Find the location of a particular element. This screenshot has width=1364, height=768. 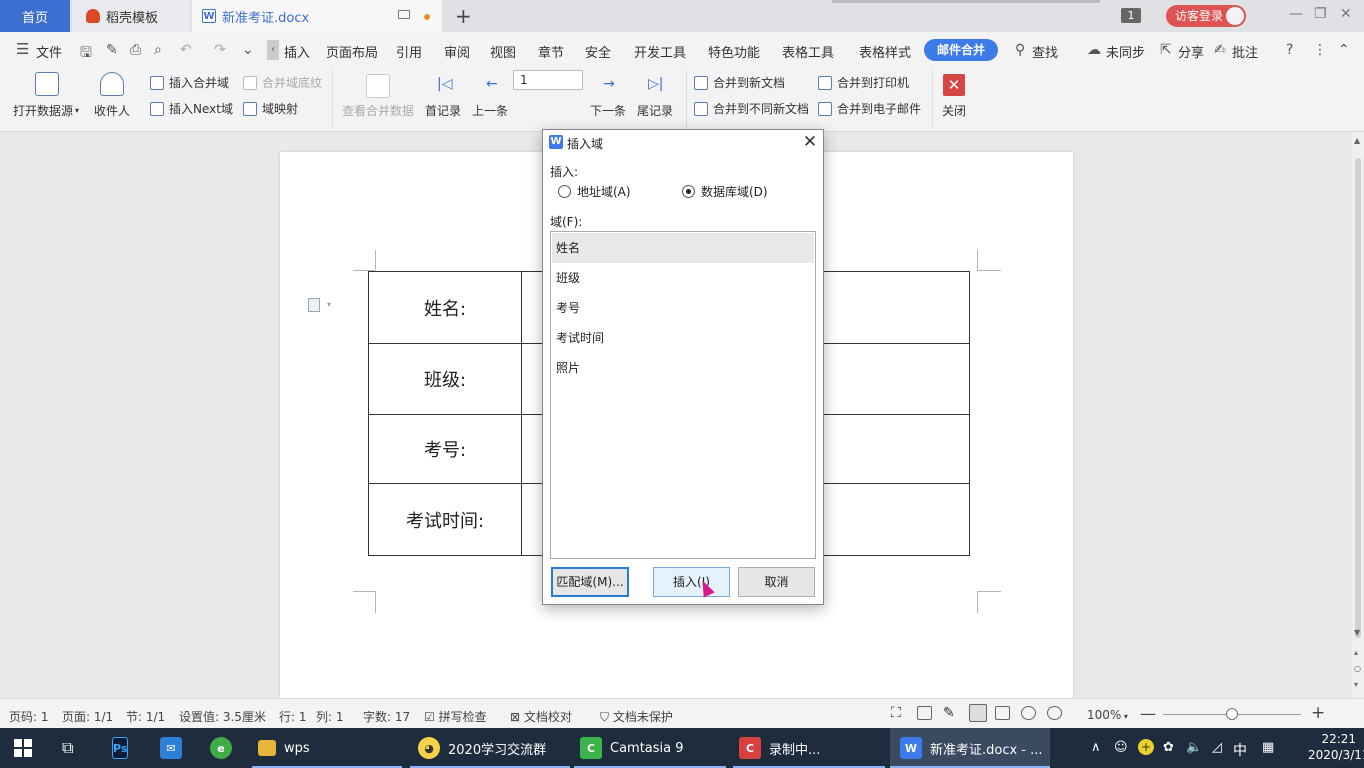

windows-start-icon is located at coordinates (23, 748).